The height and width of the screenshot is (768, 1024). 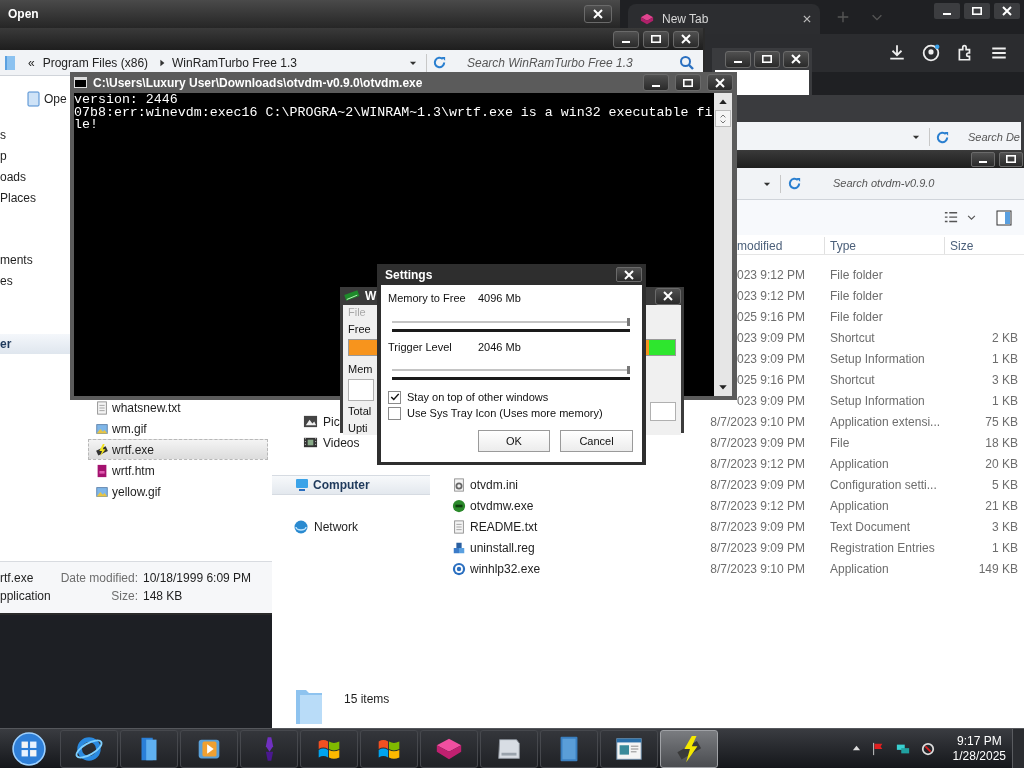 What do you see at coordinates (29, 748) in the screenshot?
I see `start-button` at bounding box center [29, 748].